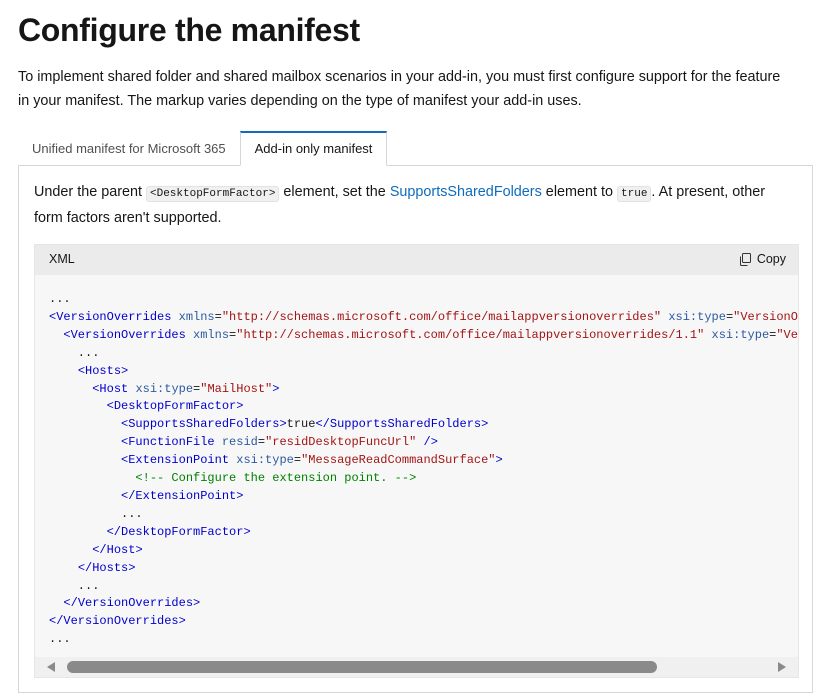  I want to click on panel-text-b: element, set the, so click(334, 192).